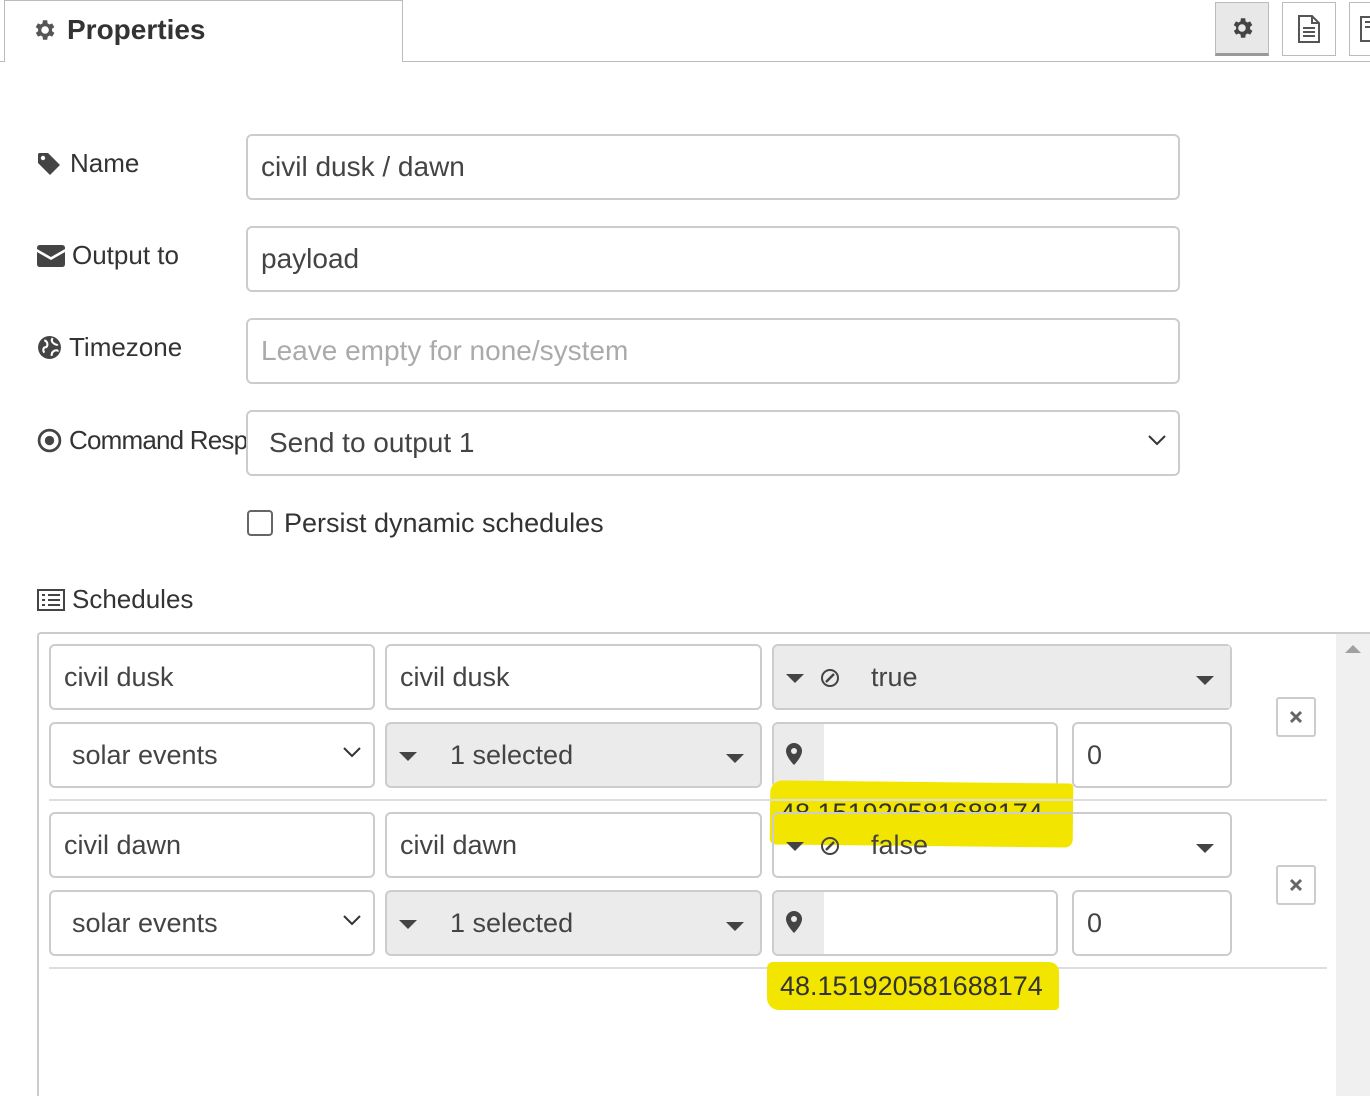 The width and height of the screenshot is (1370, 1096). Describe the element at coordinates (713, 443) in the screenshot. I see `command-resp-select: Send to output 1` at that location.